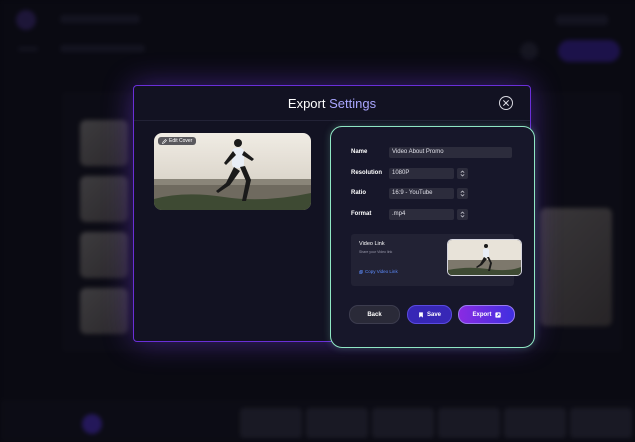  Describe the element at coordinates (353, 103) in the screenshot. I see `modal-title-part2: Settings` at that location.